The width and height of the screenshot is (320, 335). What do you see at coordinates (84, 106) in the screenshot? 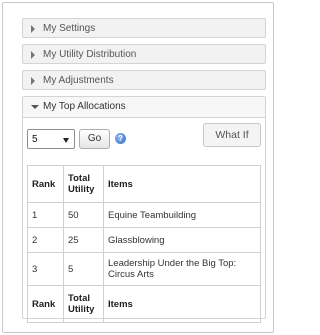
I see `accordion-label: My Top Allocations` at bounding box center [84, 106].